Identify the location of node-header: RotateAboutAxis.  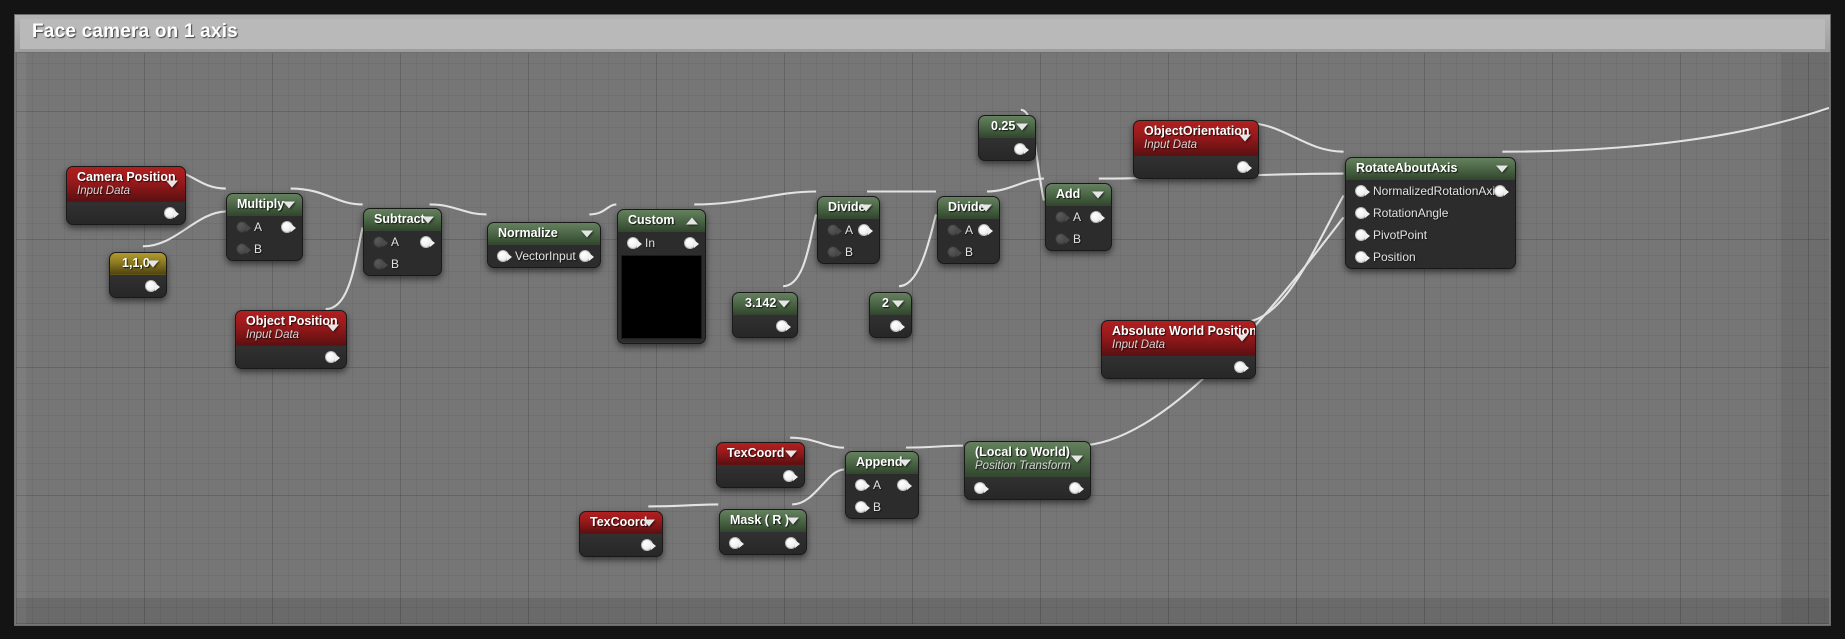
(1430, 169).